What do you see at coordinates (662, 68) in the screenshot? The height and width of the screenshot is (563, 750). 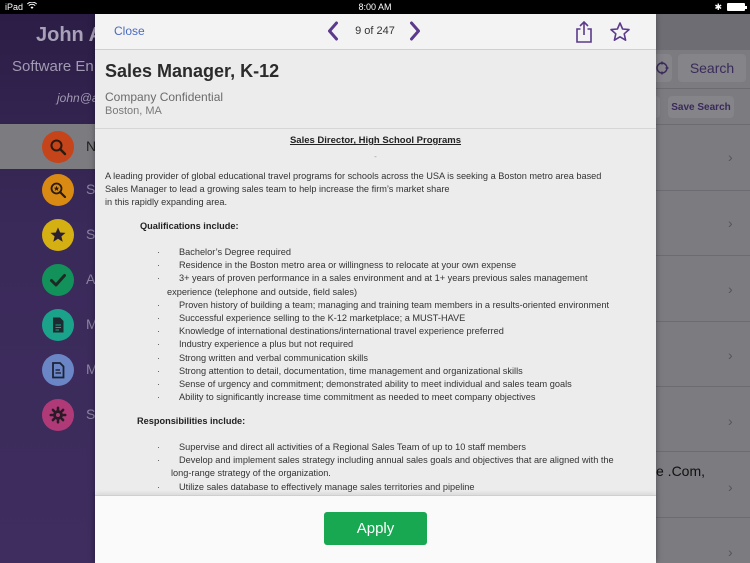 I see `crosshair-icon` at bounding box center [662, 68].